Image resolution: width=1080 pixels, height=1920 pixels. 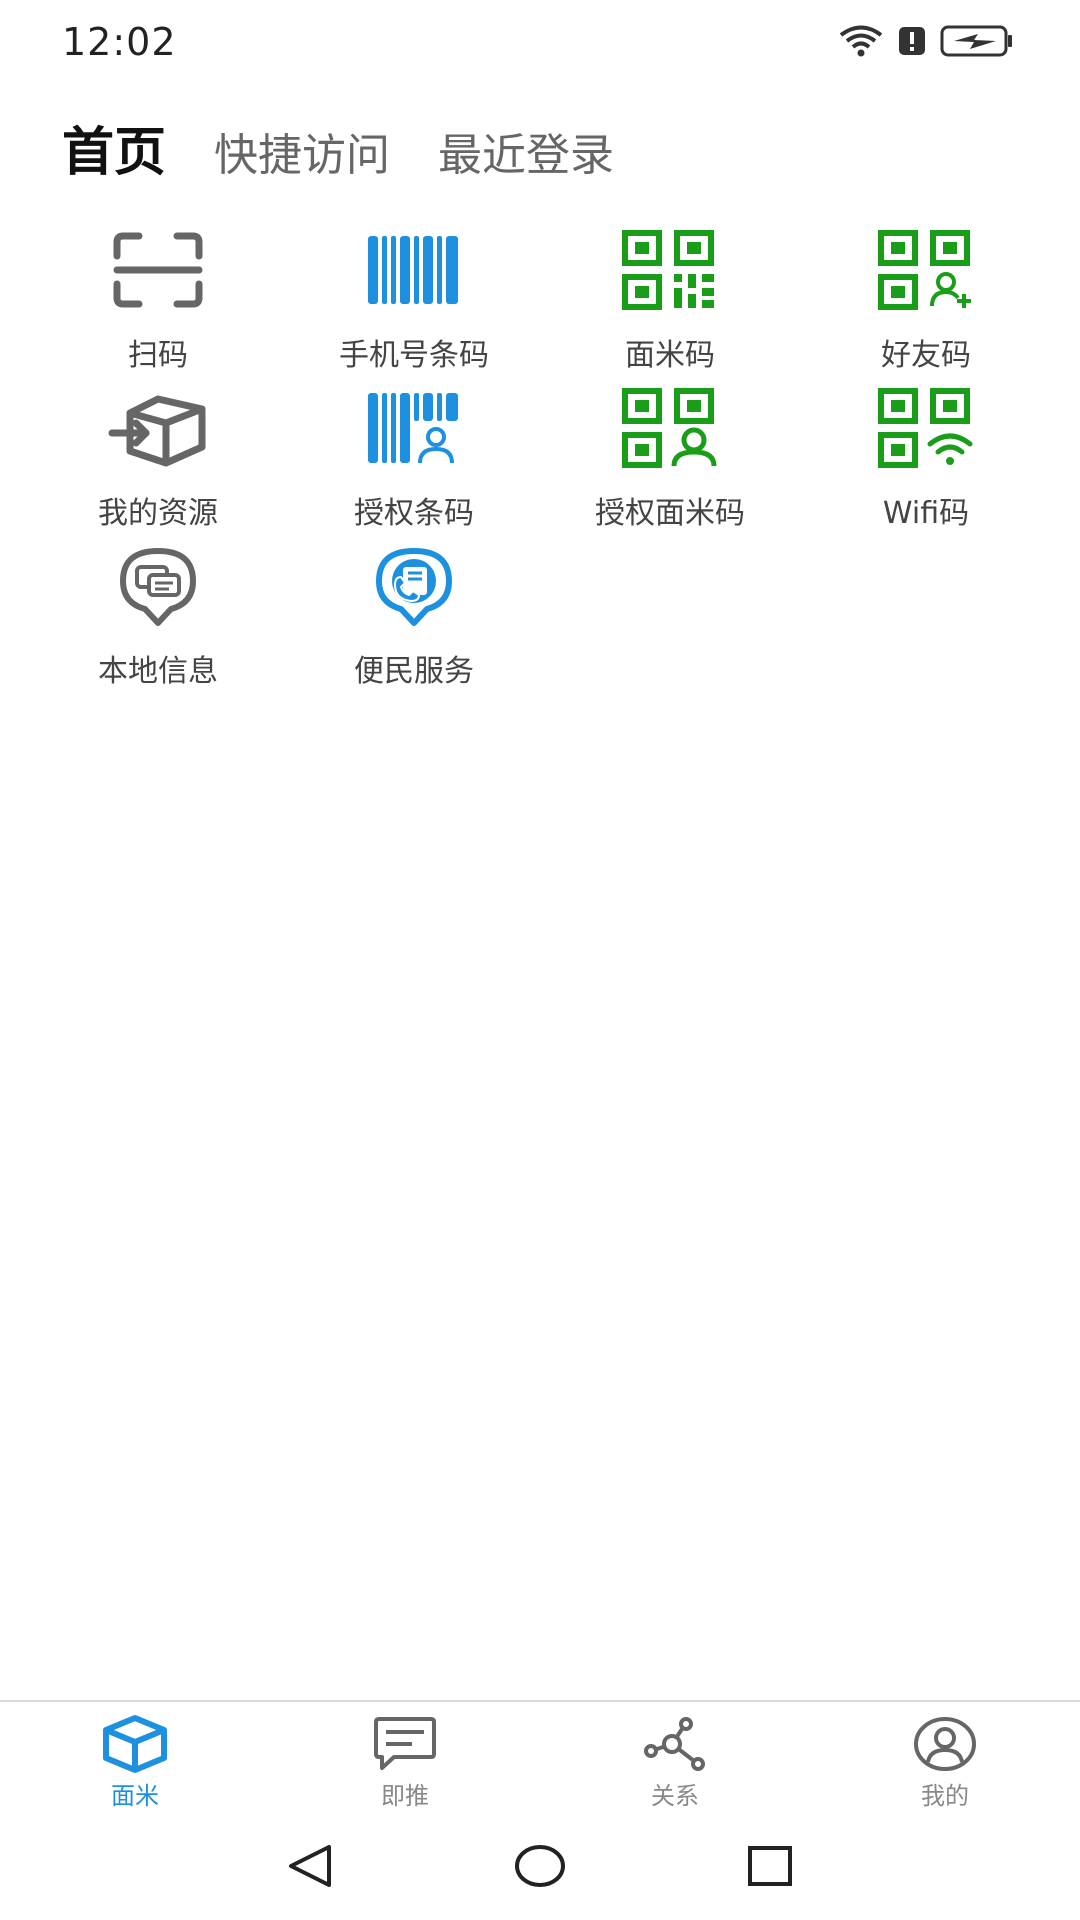 I want to click on alert-icon, so click(x=912, y=43).